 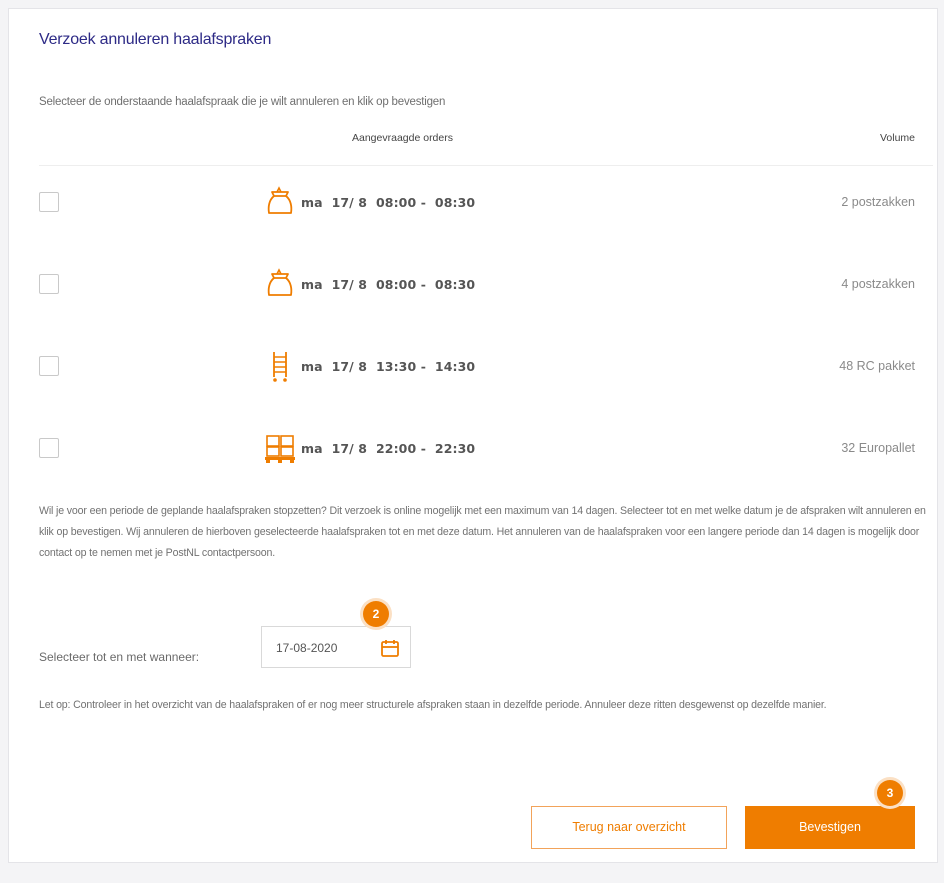 I want to click on end-date-value: 17-08-2020, so click(x=307, y=648).